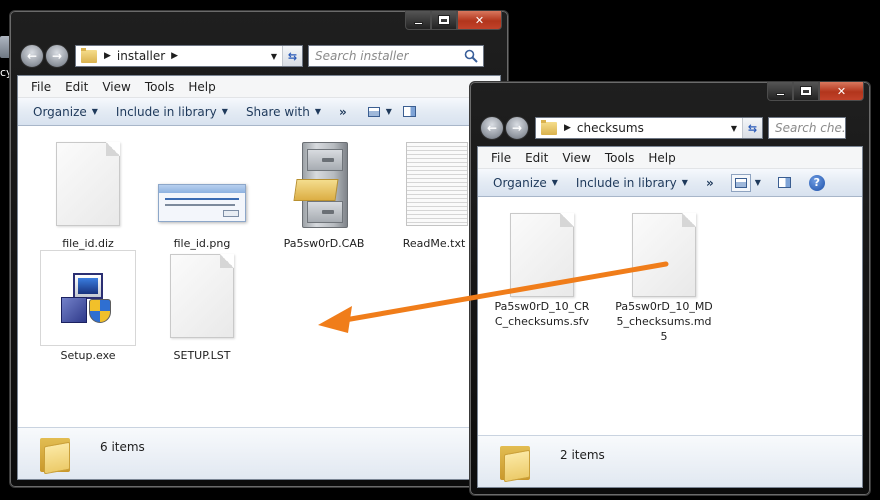  Describe the element at coordinates (122, 446) in the screenshot. I see `item-count: 6 items` at that location.